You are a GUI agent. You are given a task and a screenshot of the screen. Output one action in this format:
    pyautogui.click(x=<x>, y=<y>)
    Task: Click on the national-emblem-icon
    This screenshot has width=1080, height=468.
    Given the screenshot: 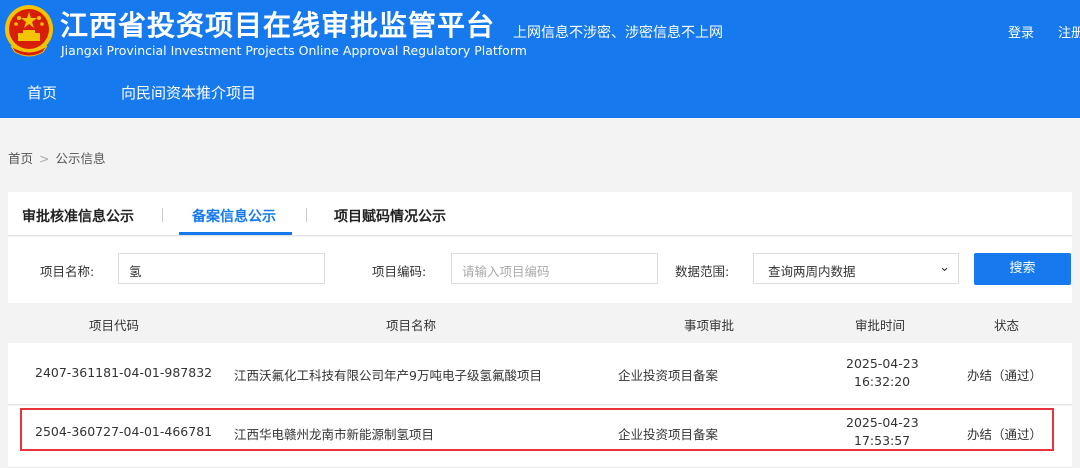 What is the action you would take?
    pyautogui.click(x=29, y=31)
    